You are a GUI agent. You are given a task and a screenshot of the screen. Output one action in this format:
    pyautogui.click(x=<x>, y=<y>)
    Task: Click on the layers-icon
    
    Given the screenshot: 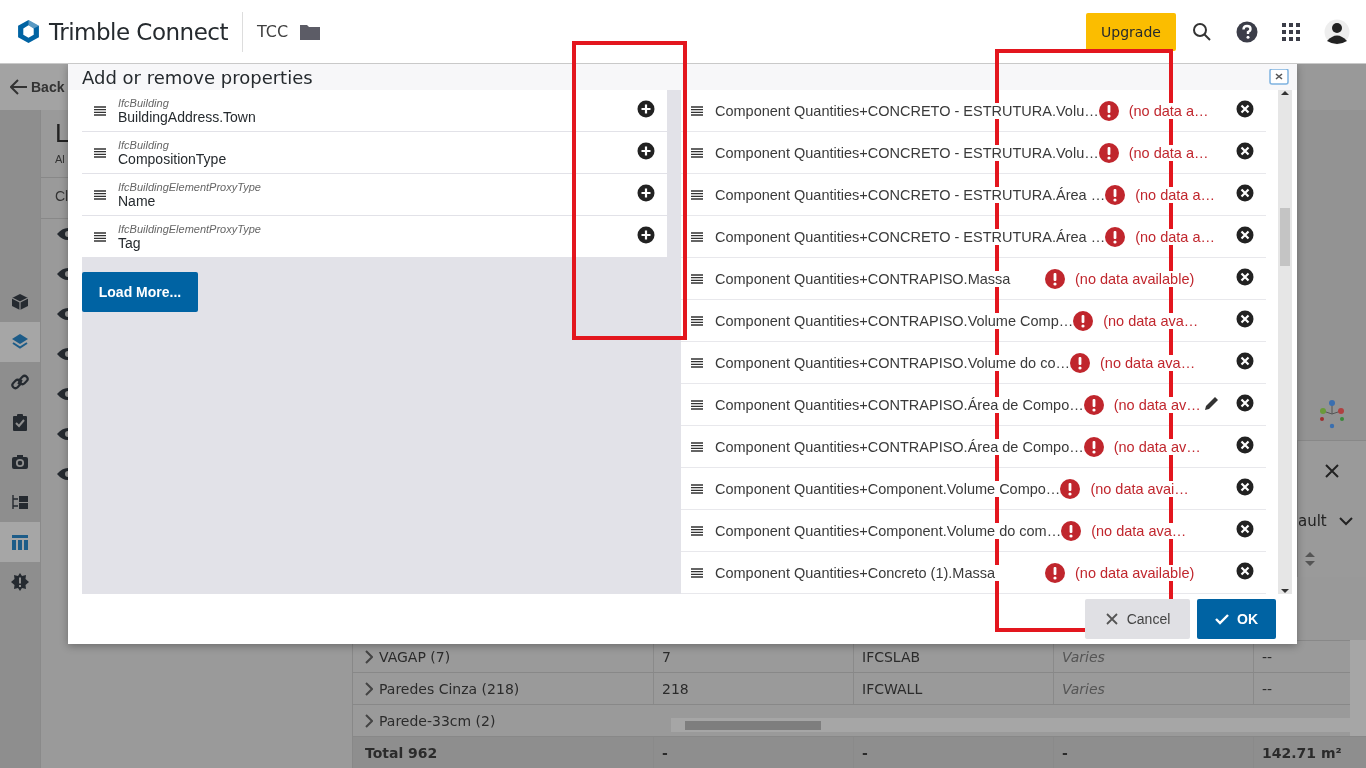 What is the action you would take?
    pyautogui.click(x=20, y=342)
    